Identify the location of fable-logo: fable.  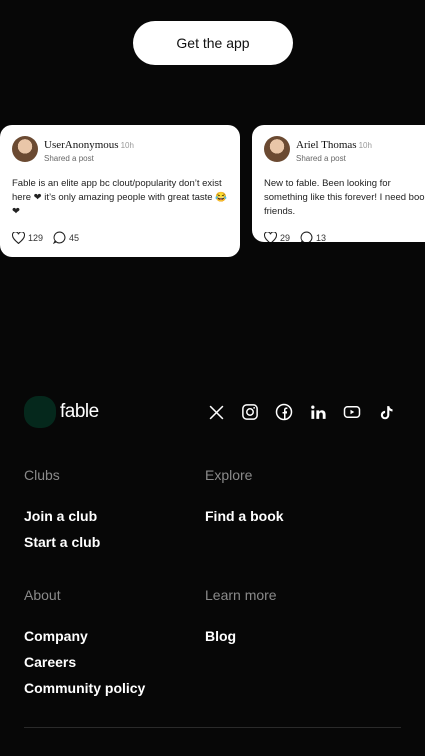
(61, 412).